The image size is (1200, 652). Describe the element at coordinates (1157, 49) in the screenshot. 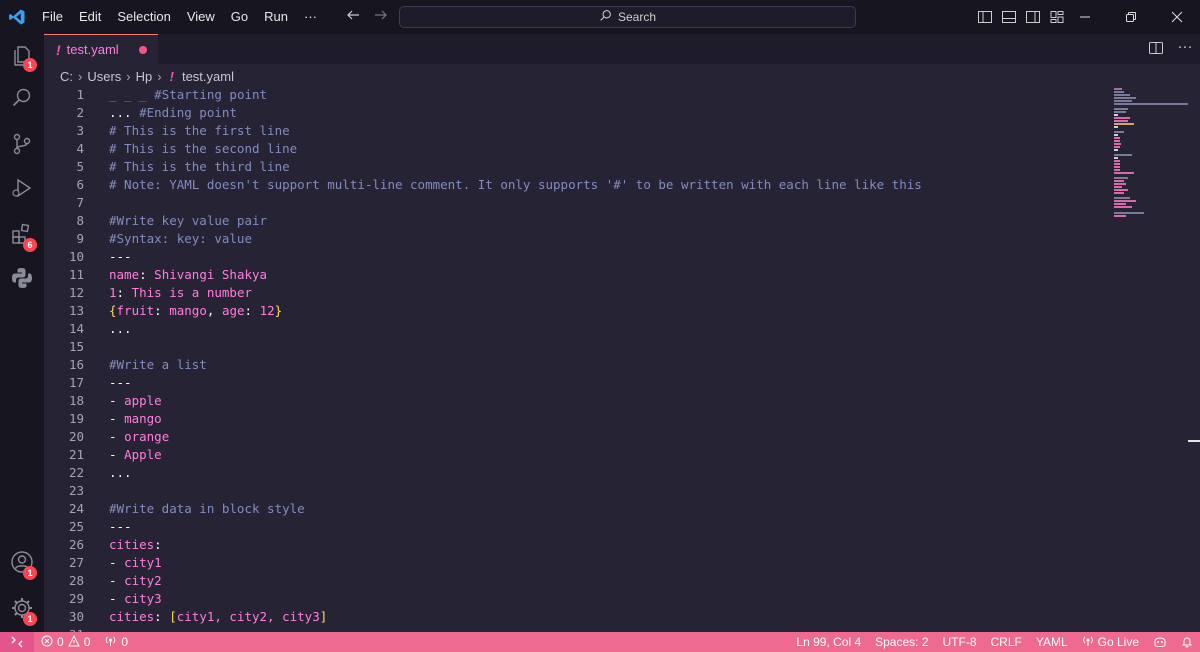

I see `split-editor-icon` at that location.